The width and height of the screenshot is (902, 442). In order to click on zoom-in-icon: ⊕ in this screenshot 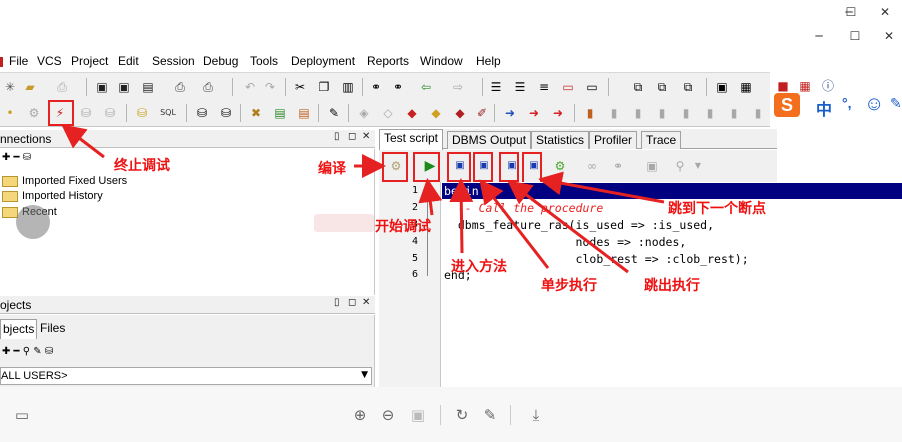, I will do `click(360, 415)`.